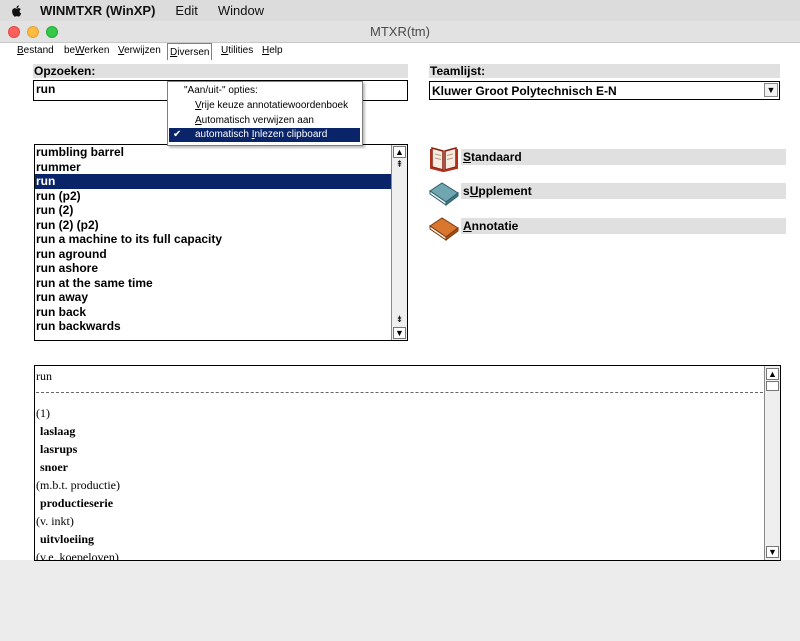 This screenshot has height=641, width=800. I want to click on supplement-button: sUpplement, so click(607, 193).